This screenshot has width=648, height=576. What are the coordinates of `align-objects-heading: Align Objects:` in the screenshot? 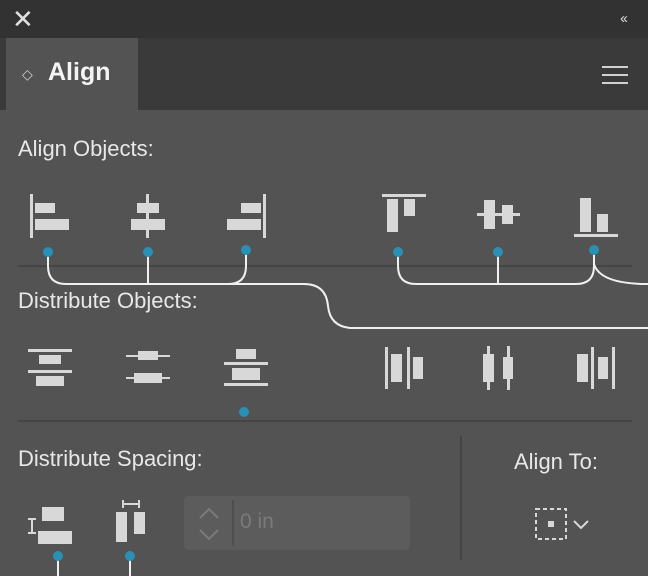 It's located at (86, 148).